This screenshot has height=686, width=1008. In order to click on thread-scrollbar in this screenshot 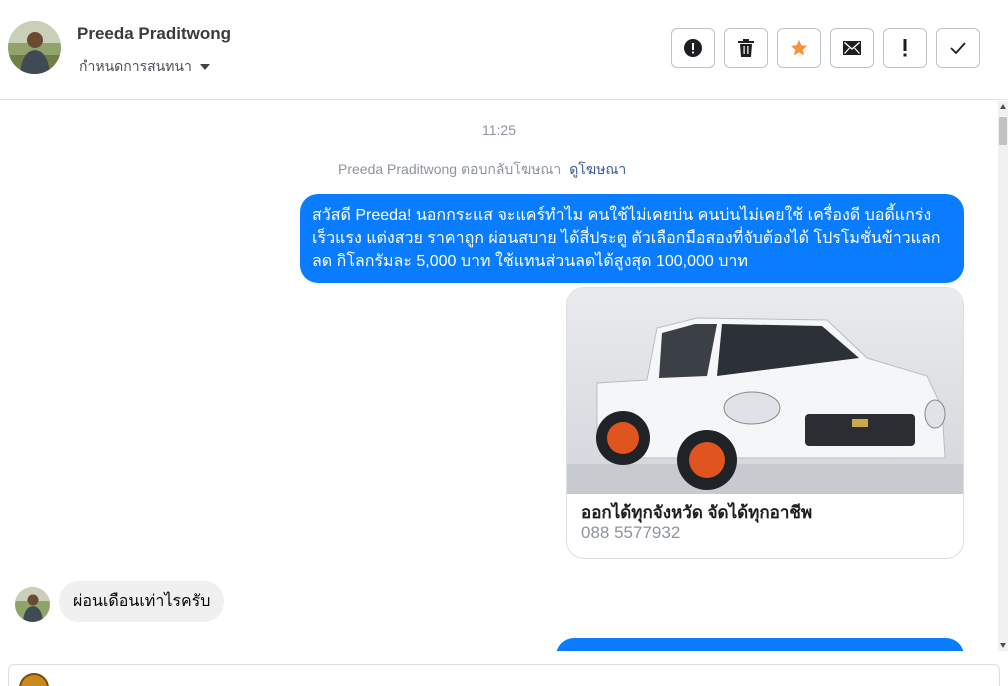, I will do `click(1003, 376)`.